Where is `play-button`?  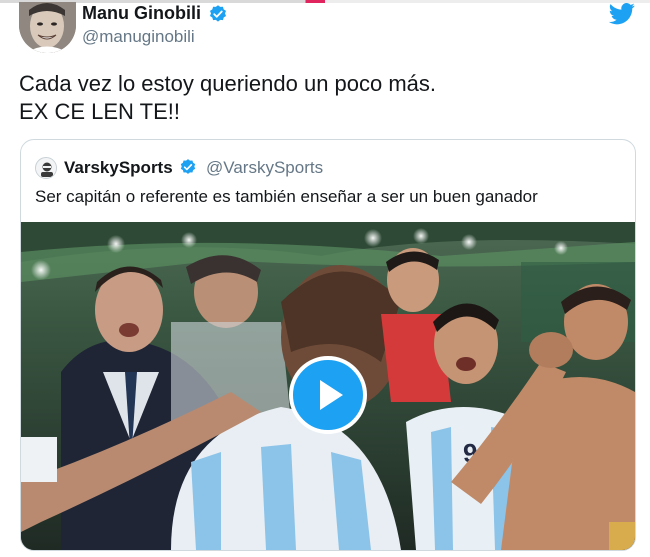
play-button is located at coordinates (328, 395).